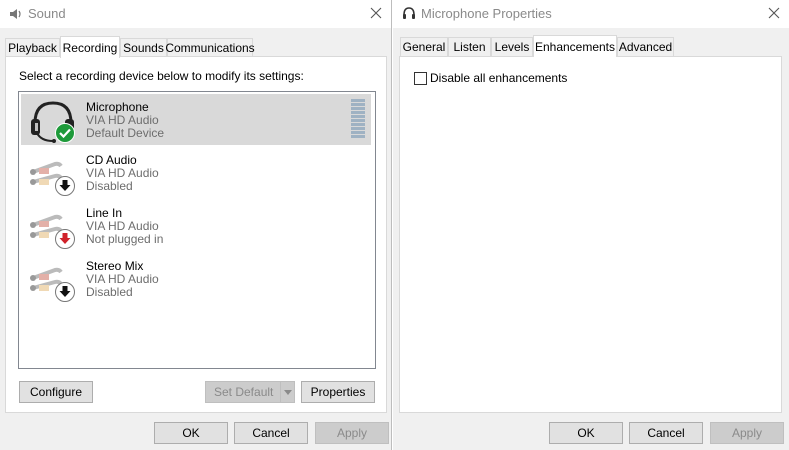 This screenshot has height=450, width=789. What do you see at coordinates (16, 14) in the screenshot?
I see `speaker-icon` at bounding box center [16, 14].